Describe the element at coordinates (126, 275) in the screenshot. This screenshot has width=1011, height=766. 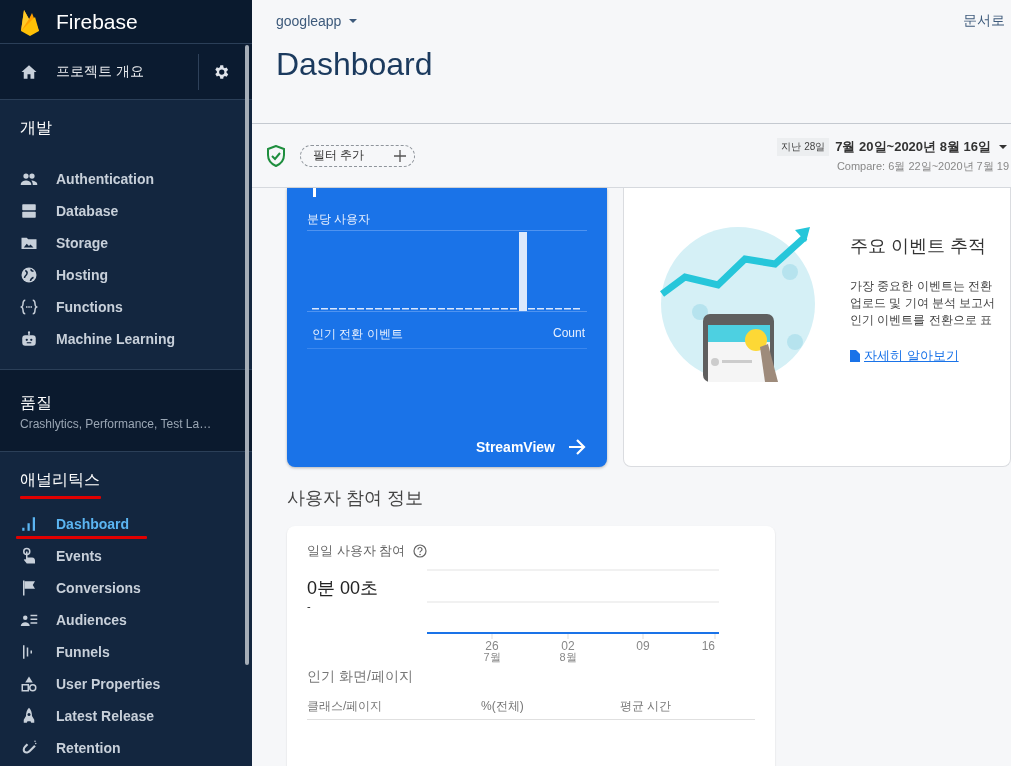
I see `nav-item: Hosting` at that location.